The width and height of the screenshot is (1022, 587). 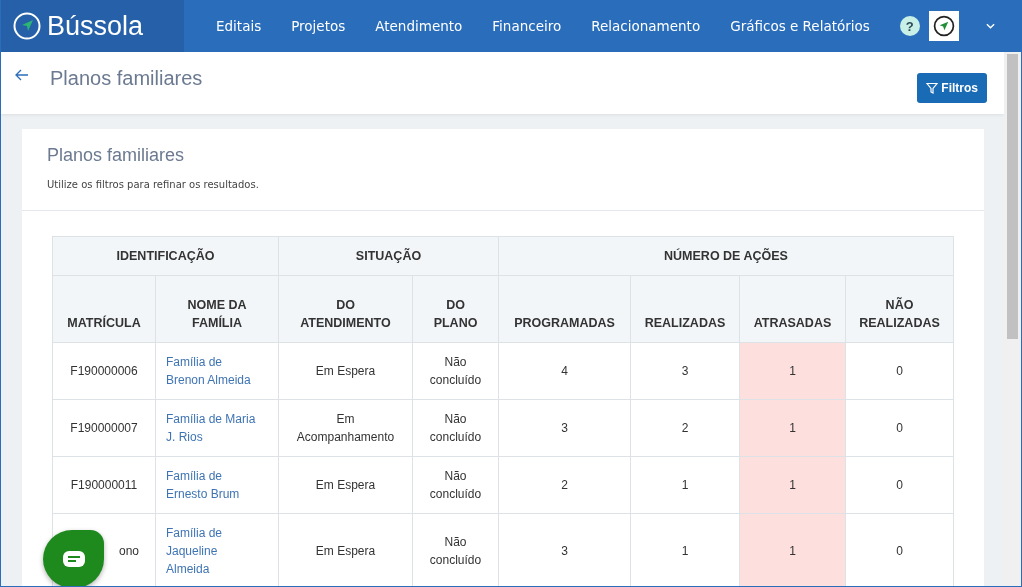 What do you see at coordinates (345, 309) in the screenshot?
I see `column-header: DO ATENDIMENTO` at bounding box center [345, 309].